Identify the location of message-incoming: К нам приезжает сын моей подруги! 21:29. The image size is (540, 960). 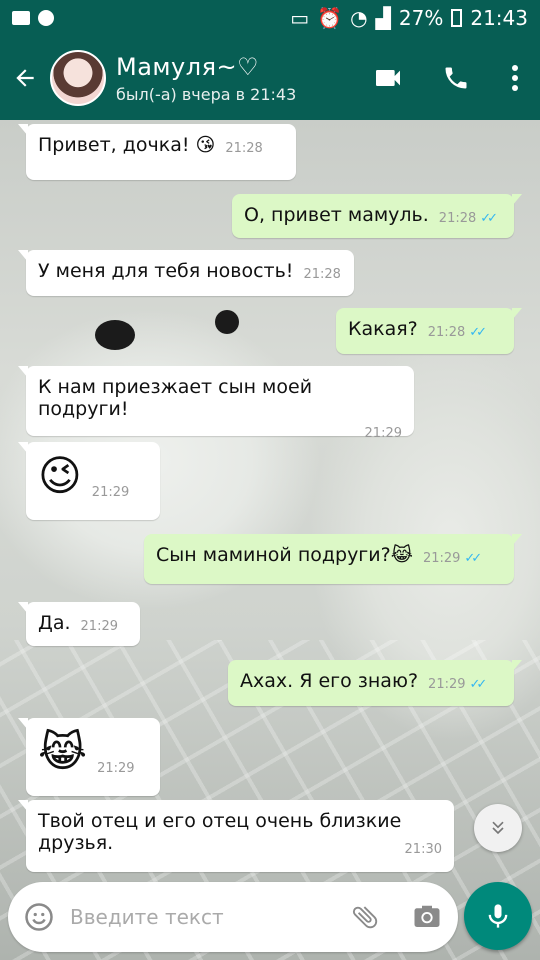
(216, 403).